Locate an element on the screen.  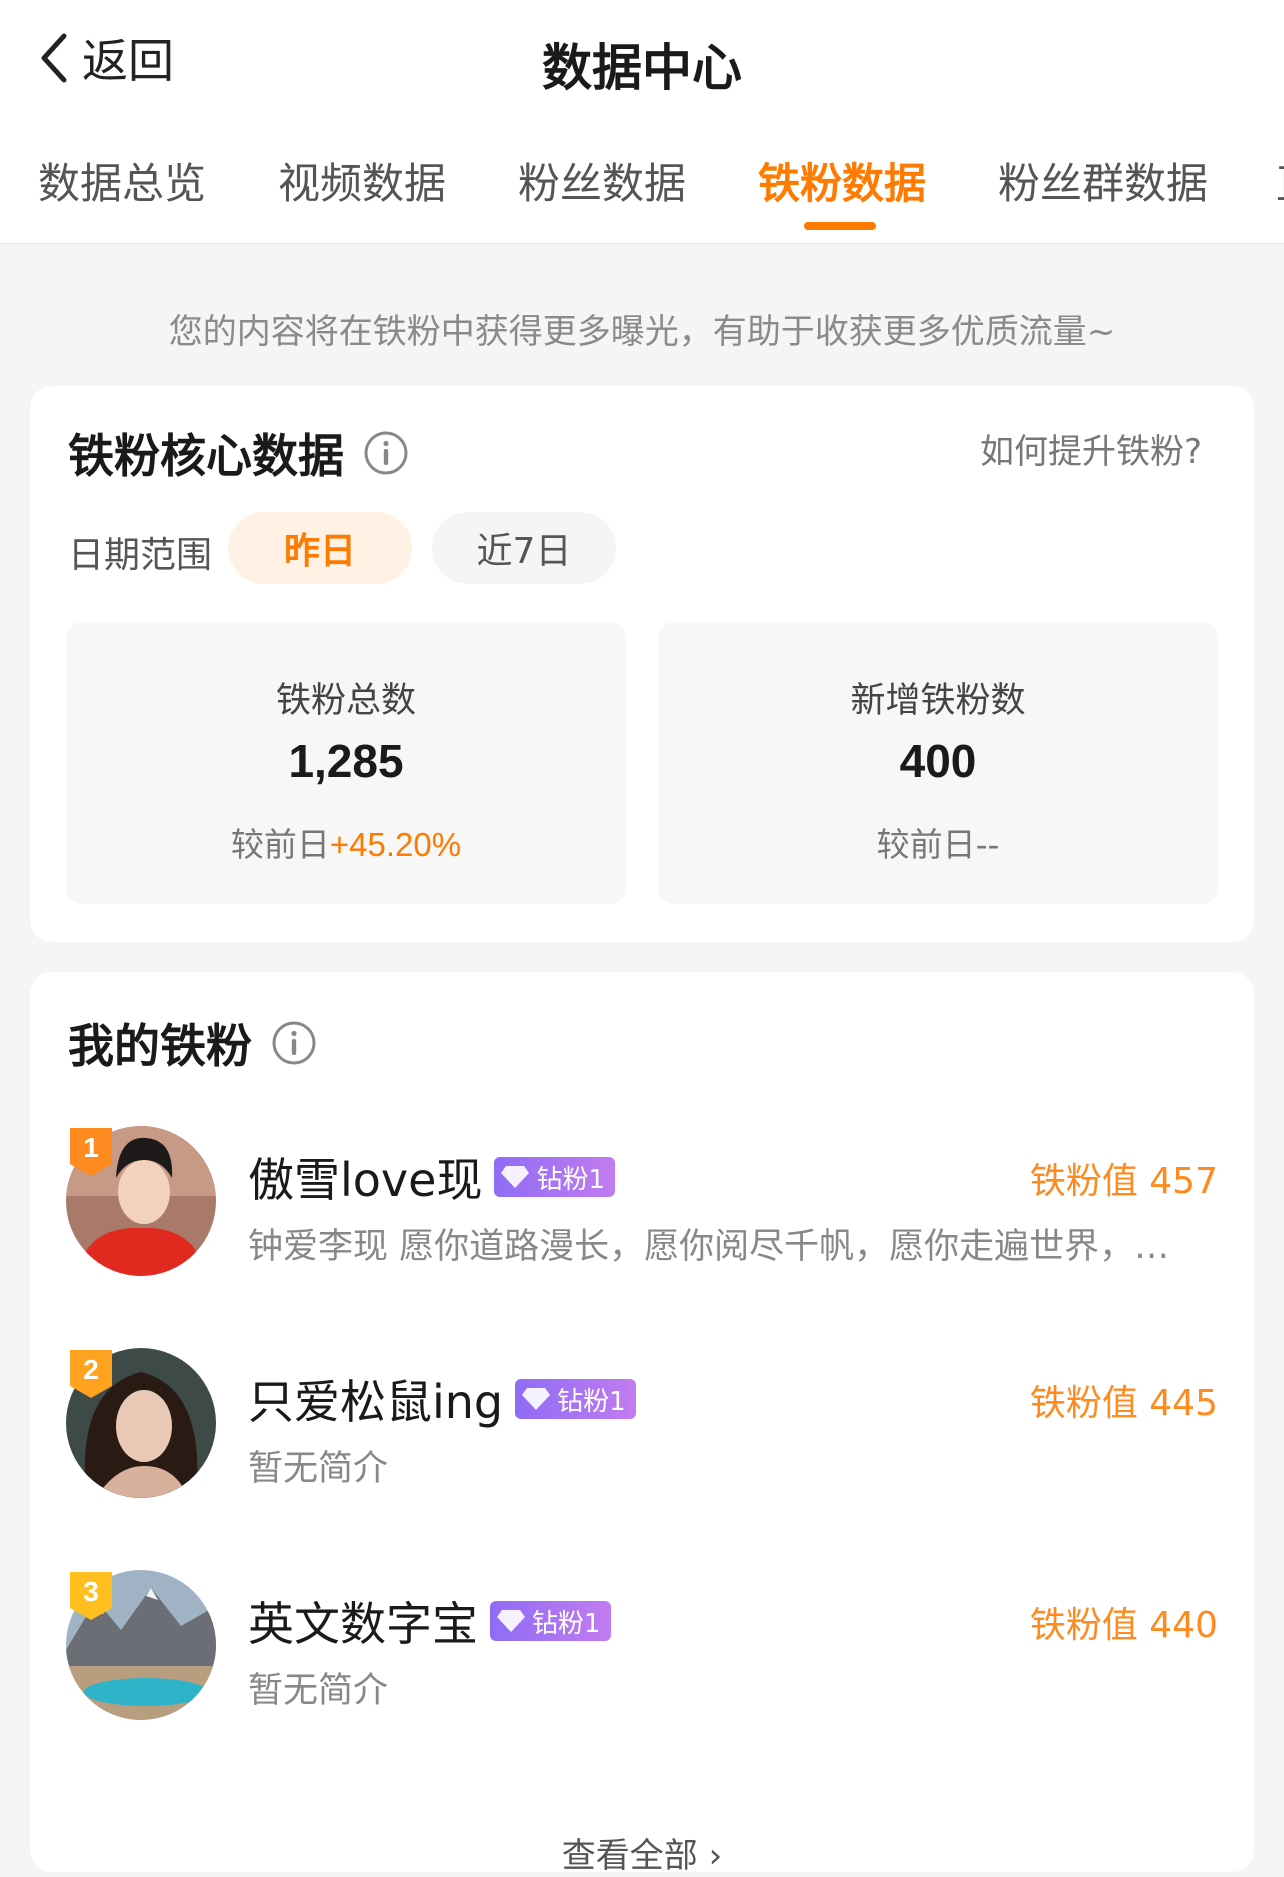
page-title: 数据中心 is located at coordinates (642, 68).